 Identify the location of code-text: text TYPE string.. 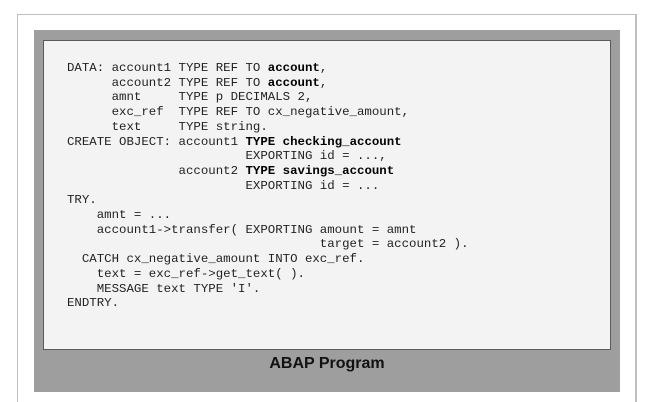
(167, 126).